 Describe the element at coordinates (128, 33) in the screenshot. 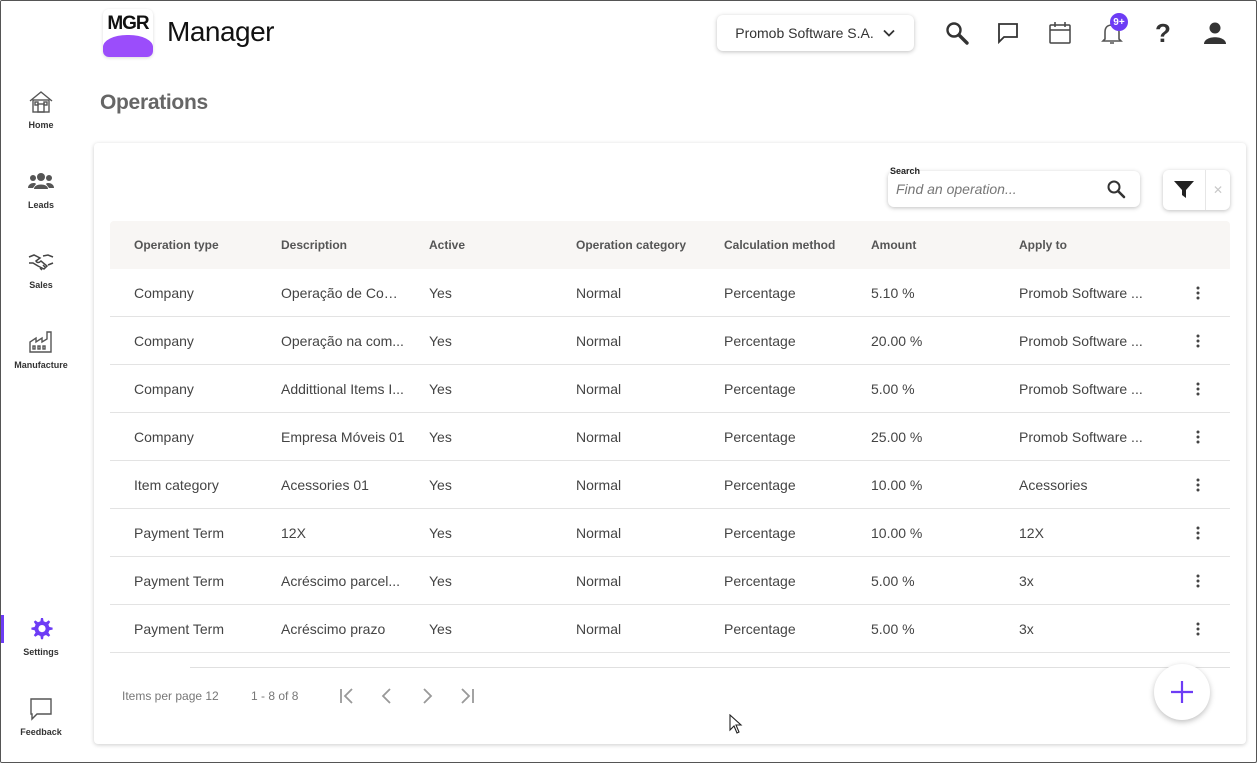

I see `app-logo: MGR` at that location.